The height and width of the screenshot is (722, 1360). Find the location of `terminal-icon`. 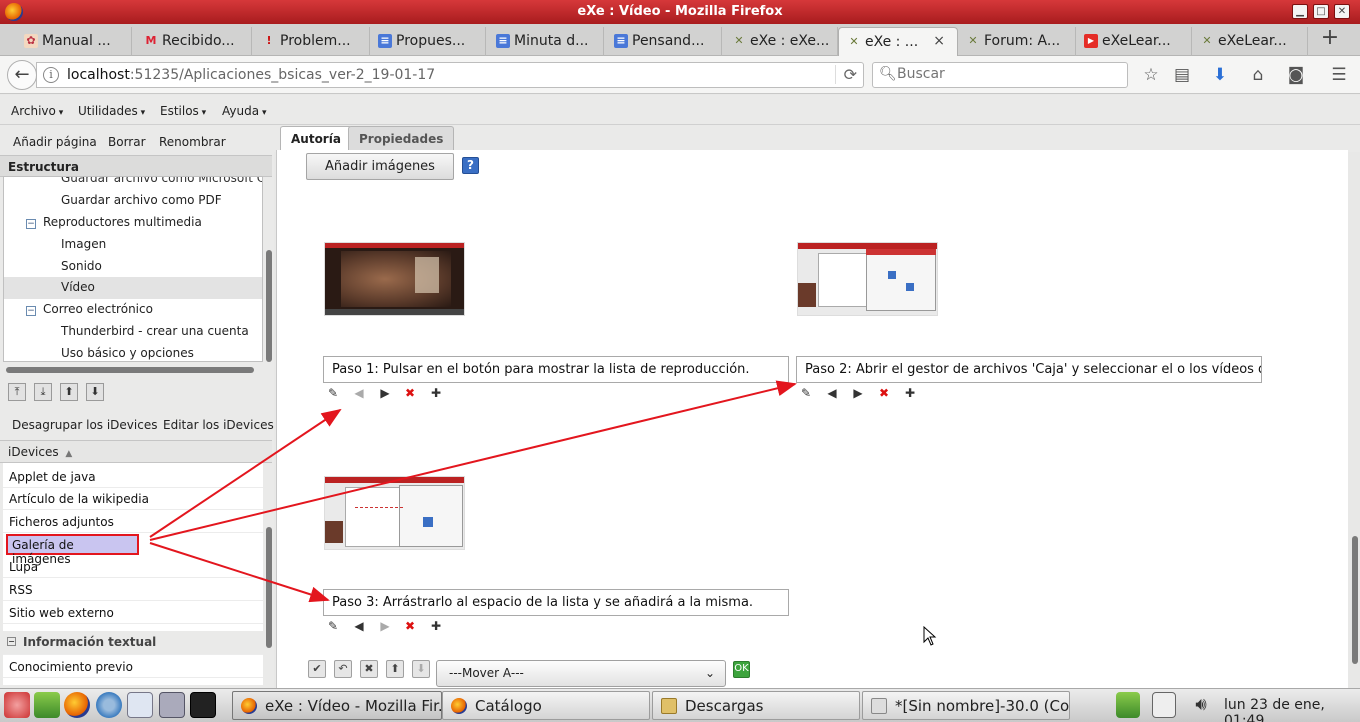

terminal-icon is located at coordinates (203, 705).